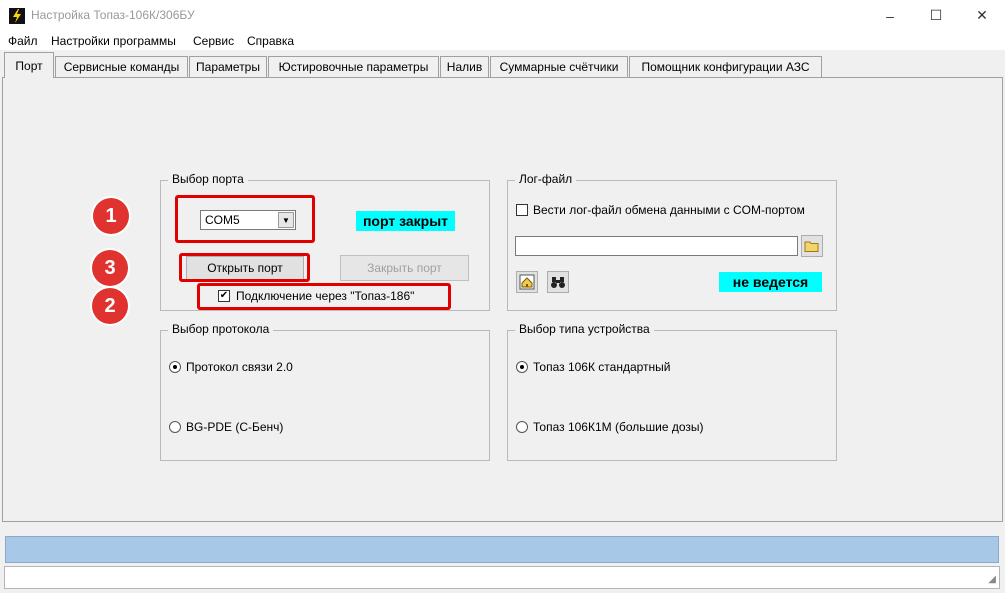 Image resolution: width=1005 pixels, height=593 pixels. What do you see at coordinates (175, 427) in the screenshot?
I see `protocol-radio-bgpde` at bounding box center [175, 427].